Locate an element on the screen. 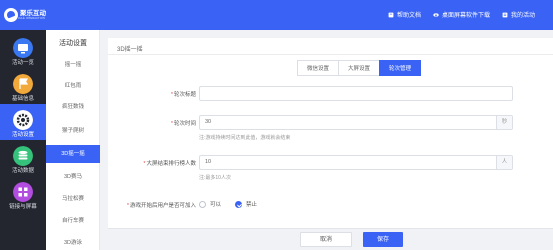 The image size is (553, 250). help-docs-link: 帮助文档 is located at coordinates (404, 14).